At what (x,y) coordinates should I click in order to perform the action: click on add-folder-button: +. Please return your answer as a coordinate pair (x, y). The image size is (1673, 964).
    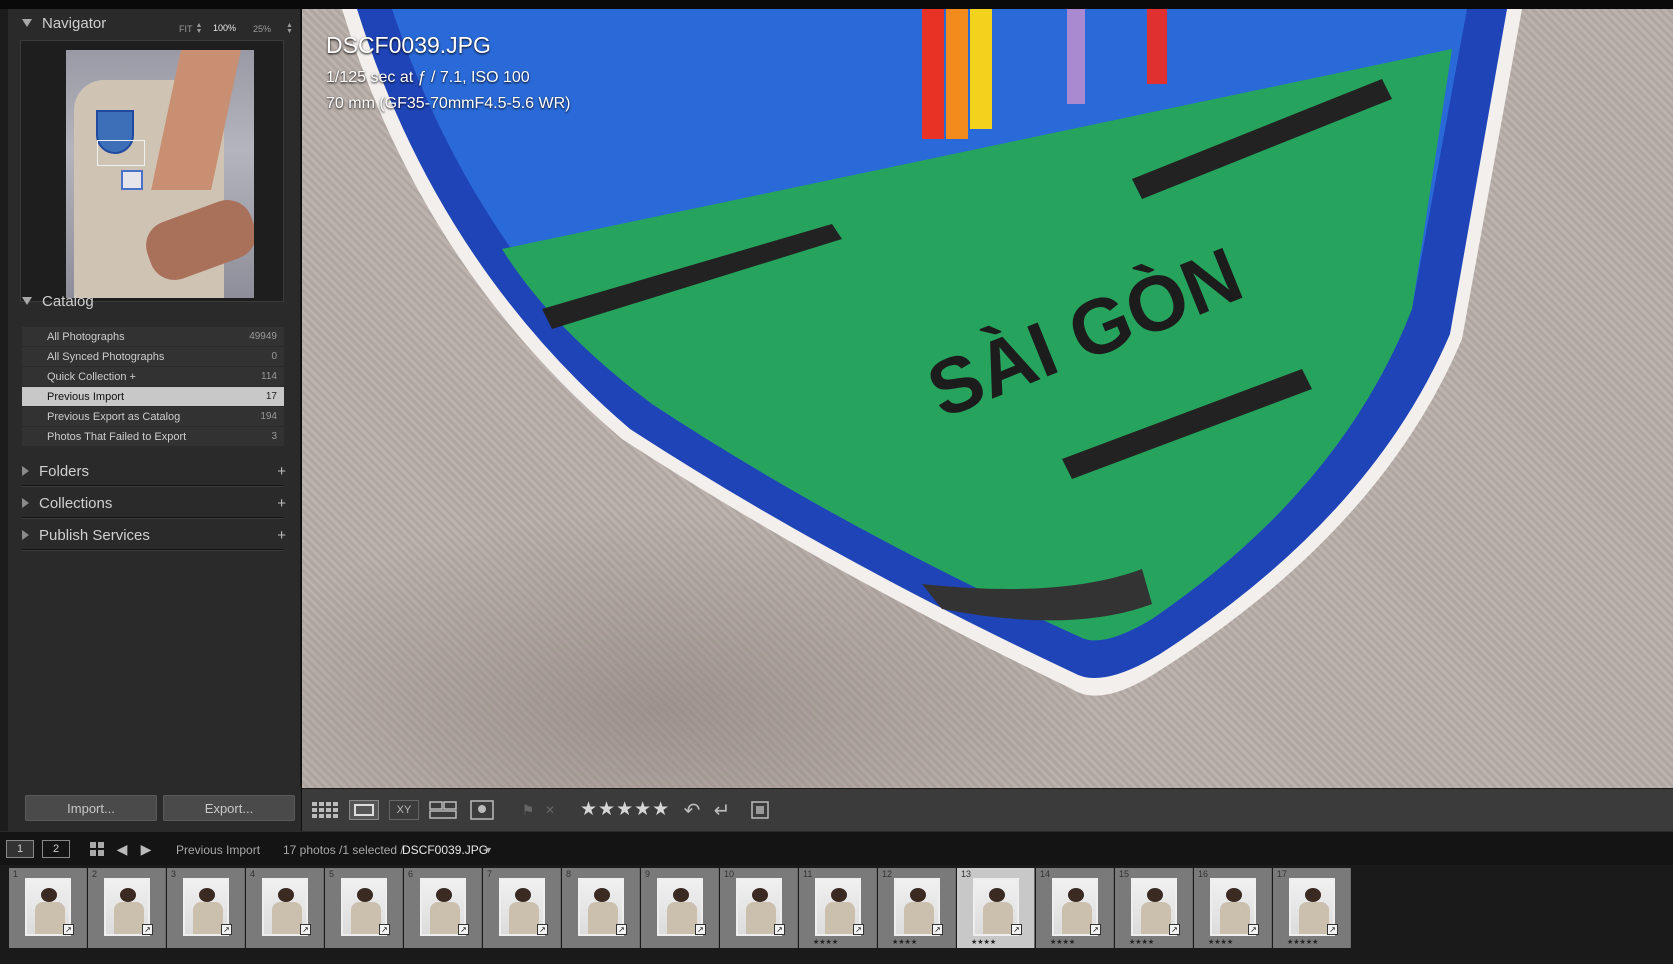
    Looking at the image, I should click on (281, 471).